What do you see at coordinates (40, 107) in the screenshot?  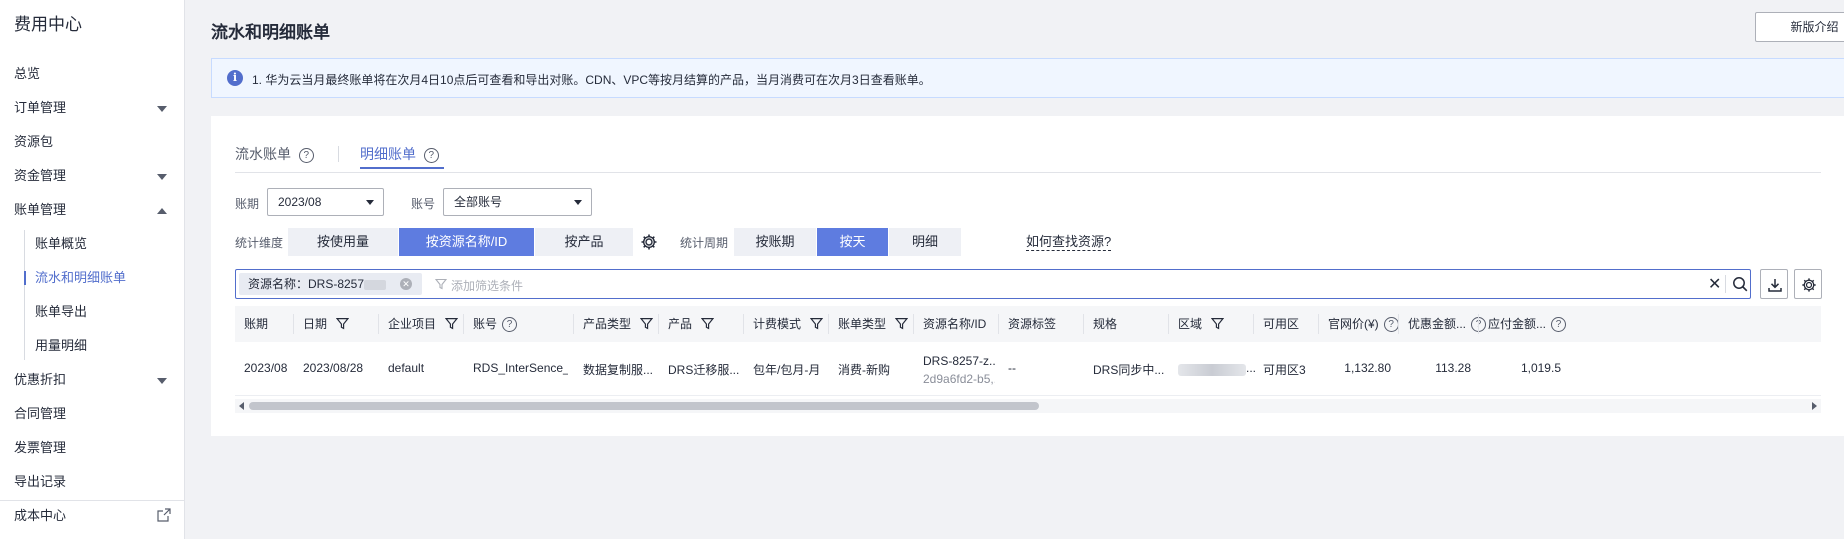 I see `sidebar-item-label: 订单管理` at bounding box center [40, 107].